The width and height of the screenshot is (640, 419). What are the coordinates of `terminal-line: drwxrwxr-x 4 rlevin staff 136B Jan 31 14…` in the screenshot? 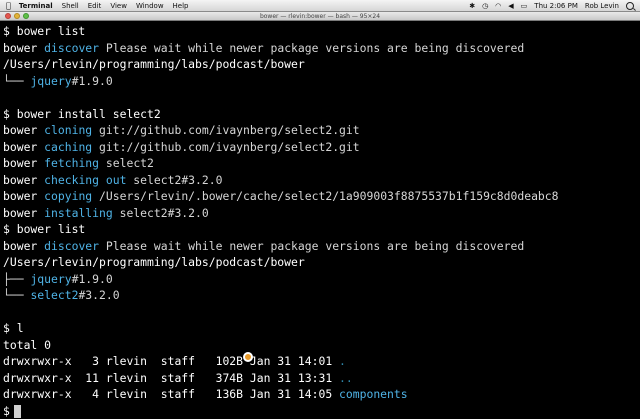 It's located at (321, 394).